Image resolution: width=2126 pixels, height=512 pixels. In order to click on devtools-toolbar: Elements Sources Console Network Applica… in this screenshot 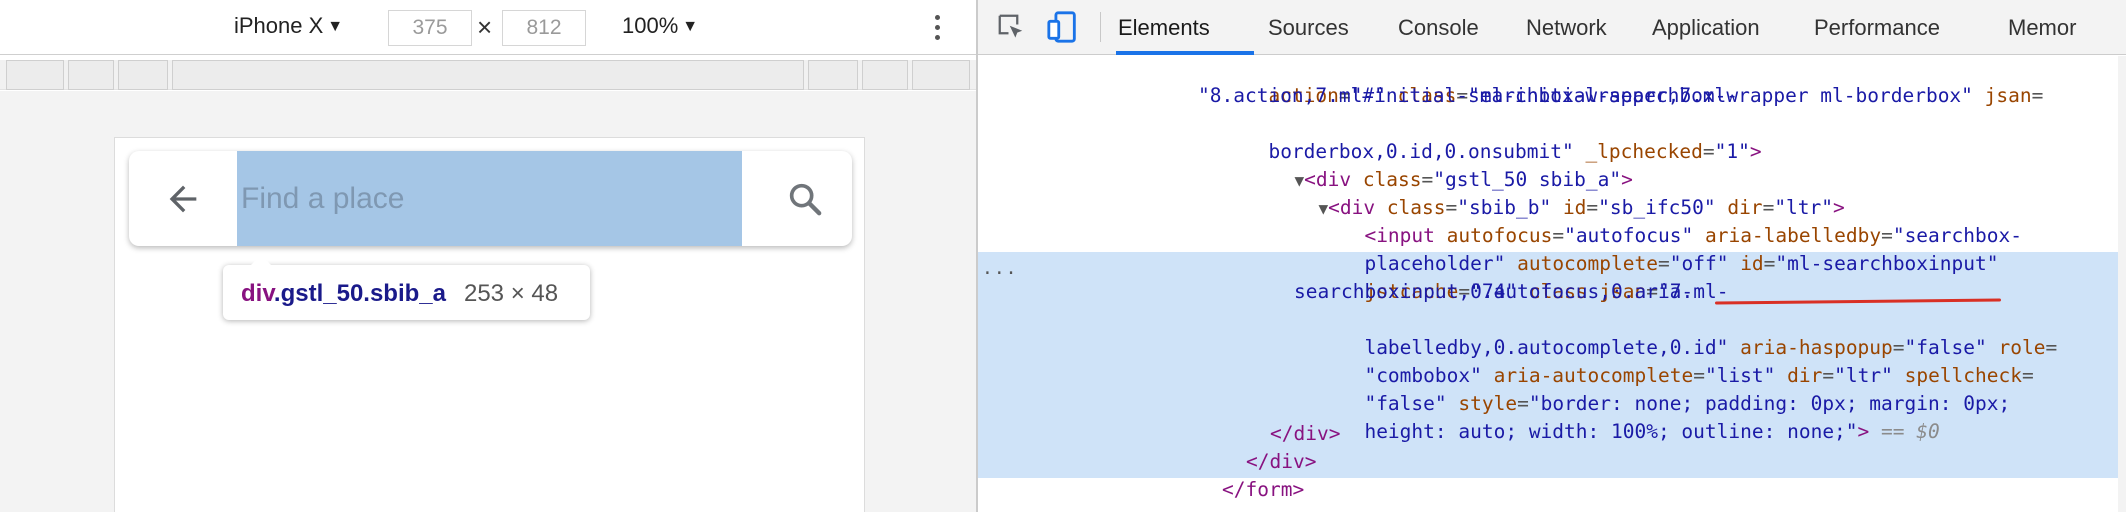, I will do `click(1552, 27)`.